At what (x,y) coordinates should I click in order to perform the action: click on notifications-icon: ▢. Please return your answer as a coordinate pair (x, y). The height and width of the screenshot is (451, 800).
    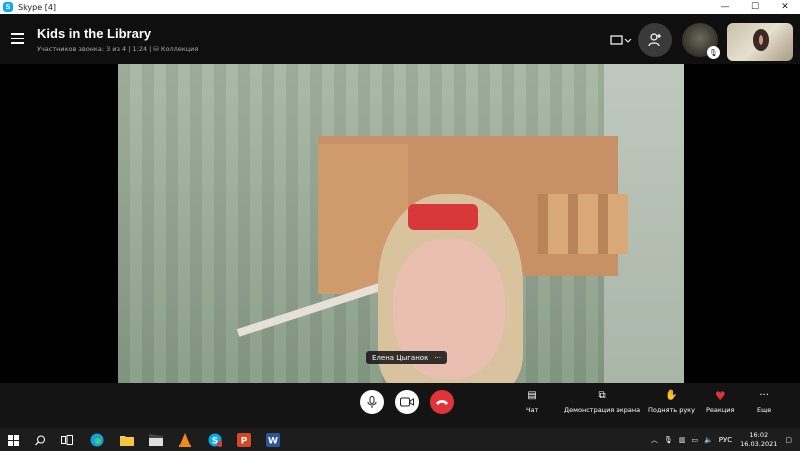
    Looking at the image, I should click on (788, 440).